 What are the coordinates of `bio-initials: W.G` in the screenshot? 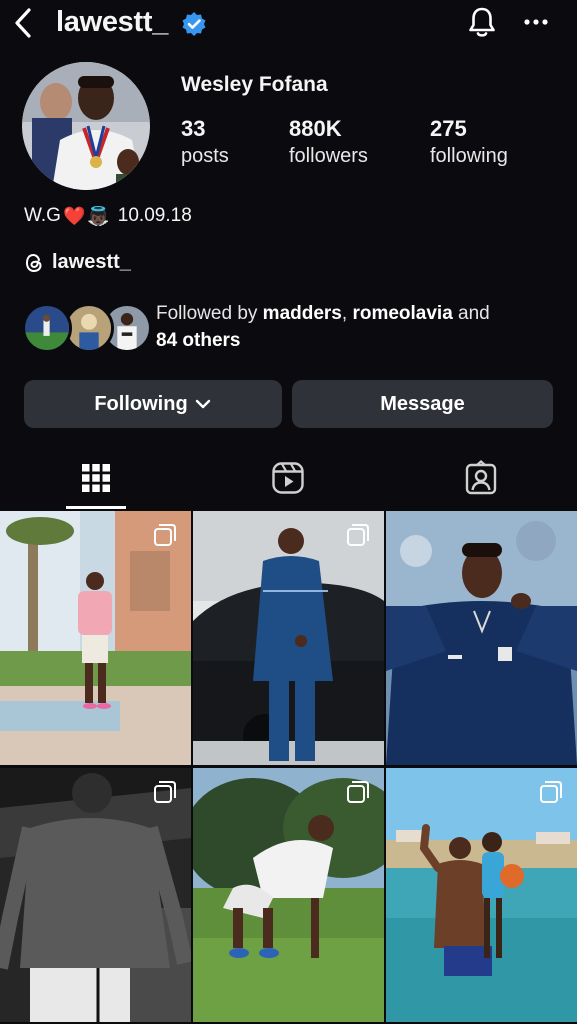 It's located at (42, 215).